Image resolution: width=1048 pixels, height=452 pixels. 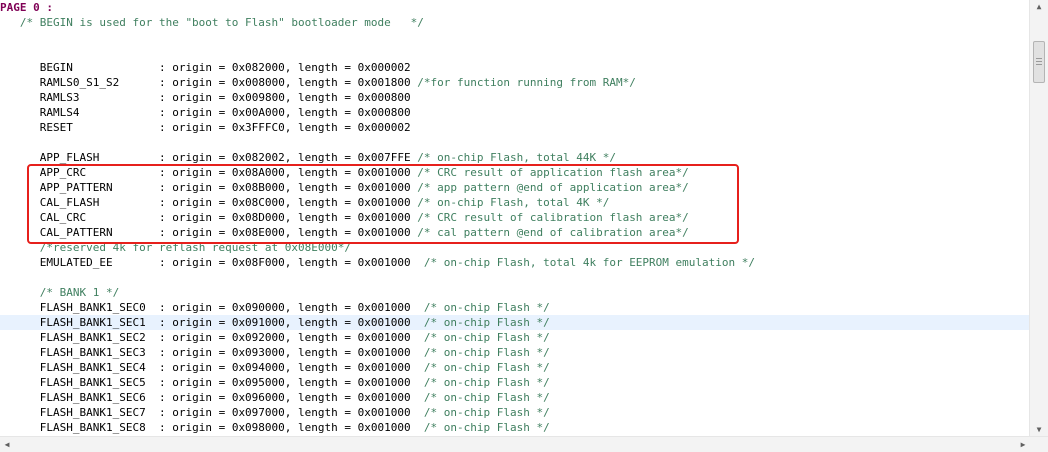 What do you see at coordinates (92, 397) in the screenshot?
I see `section-name: FLASH_BANK1_SEC6` at bounding box center [92, 397].